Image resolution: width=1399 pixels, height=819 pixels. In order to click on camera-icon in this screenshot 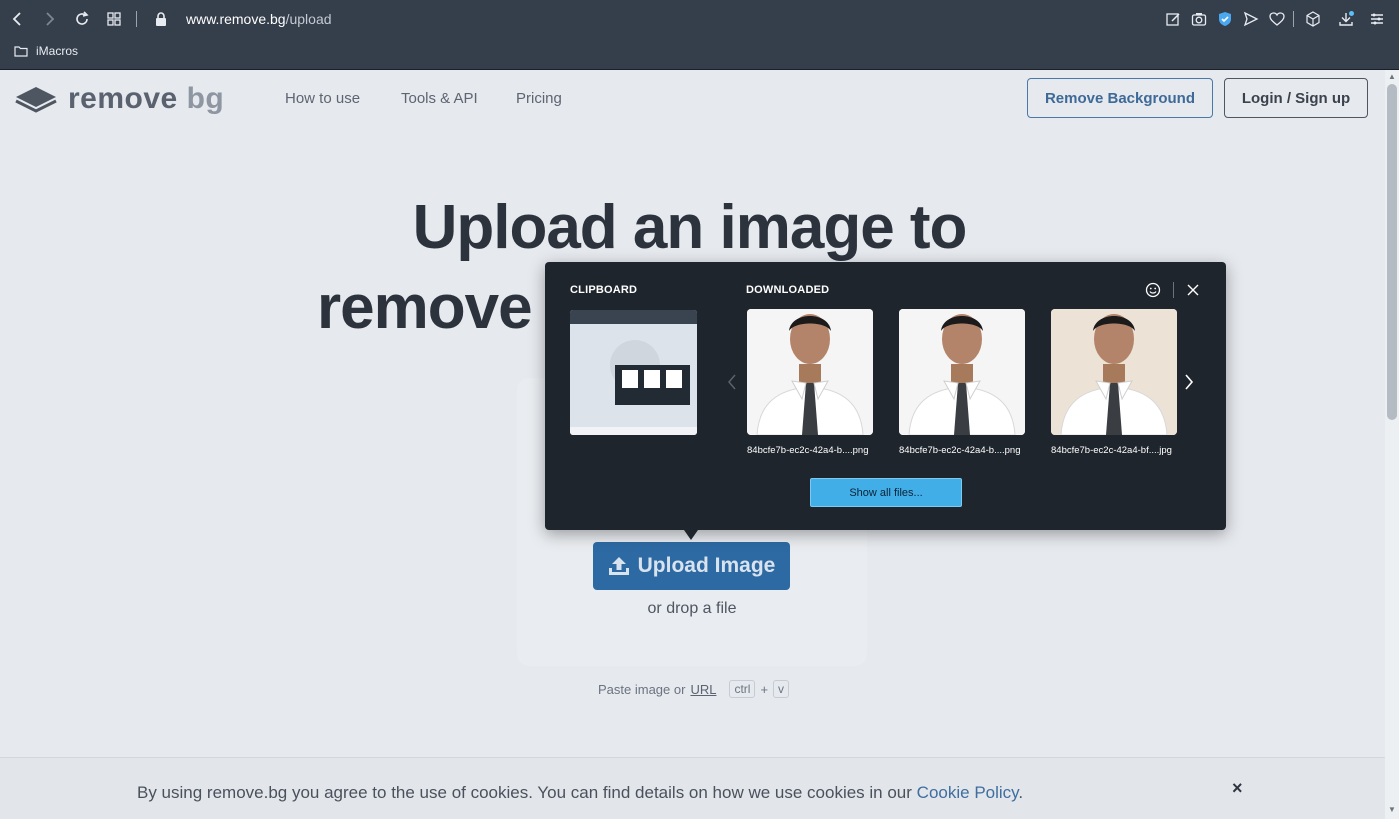, I will do `click(1199, 19)`.